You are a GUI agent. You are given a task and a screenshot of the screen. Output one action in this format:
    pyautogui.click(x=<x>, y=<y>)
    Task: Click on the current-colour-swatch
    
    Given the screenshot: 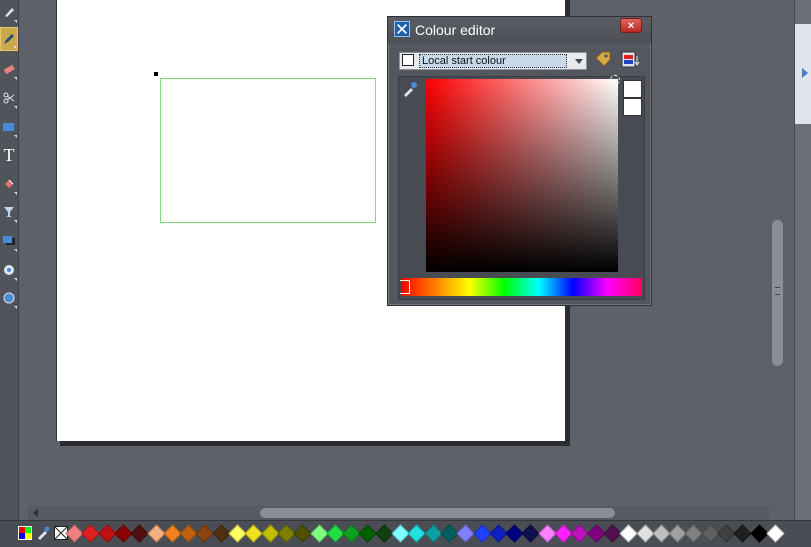 What is the action you would take?
    pyautogui.click(x=632, y=89)
    